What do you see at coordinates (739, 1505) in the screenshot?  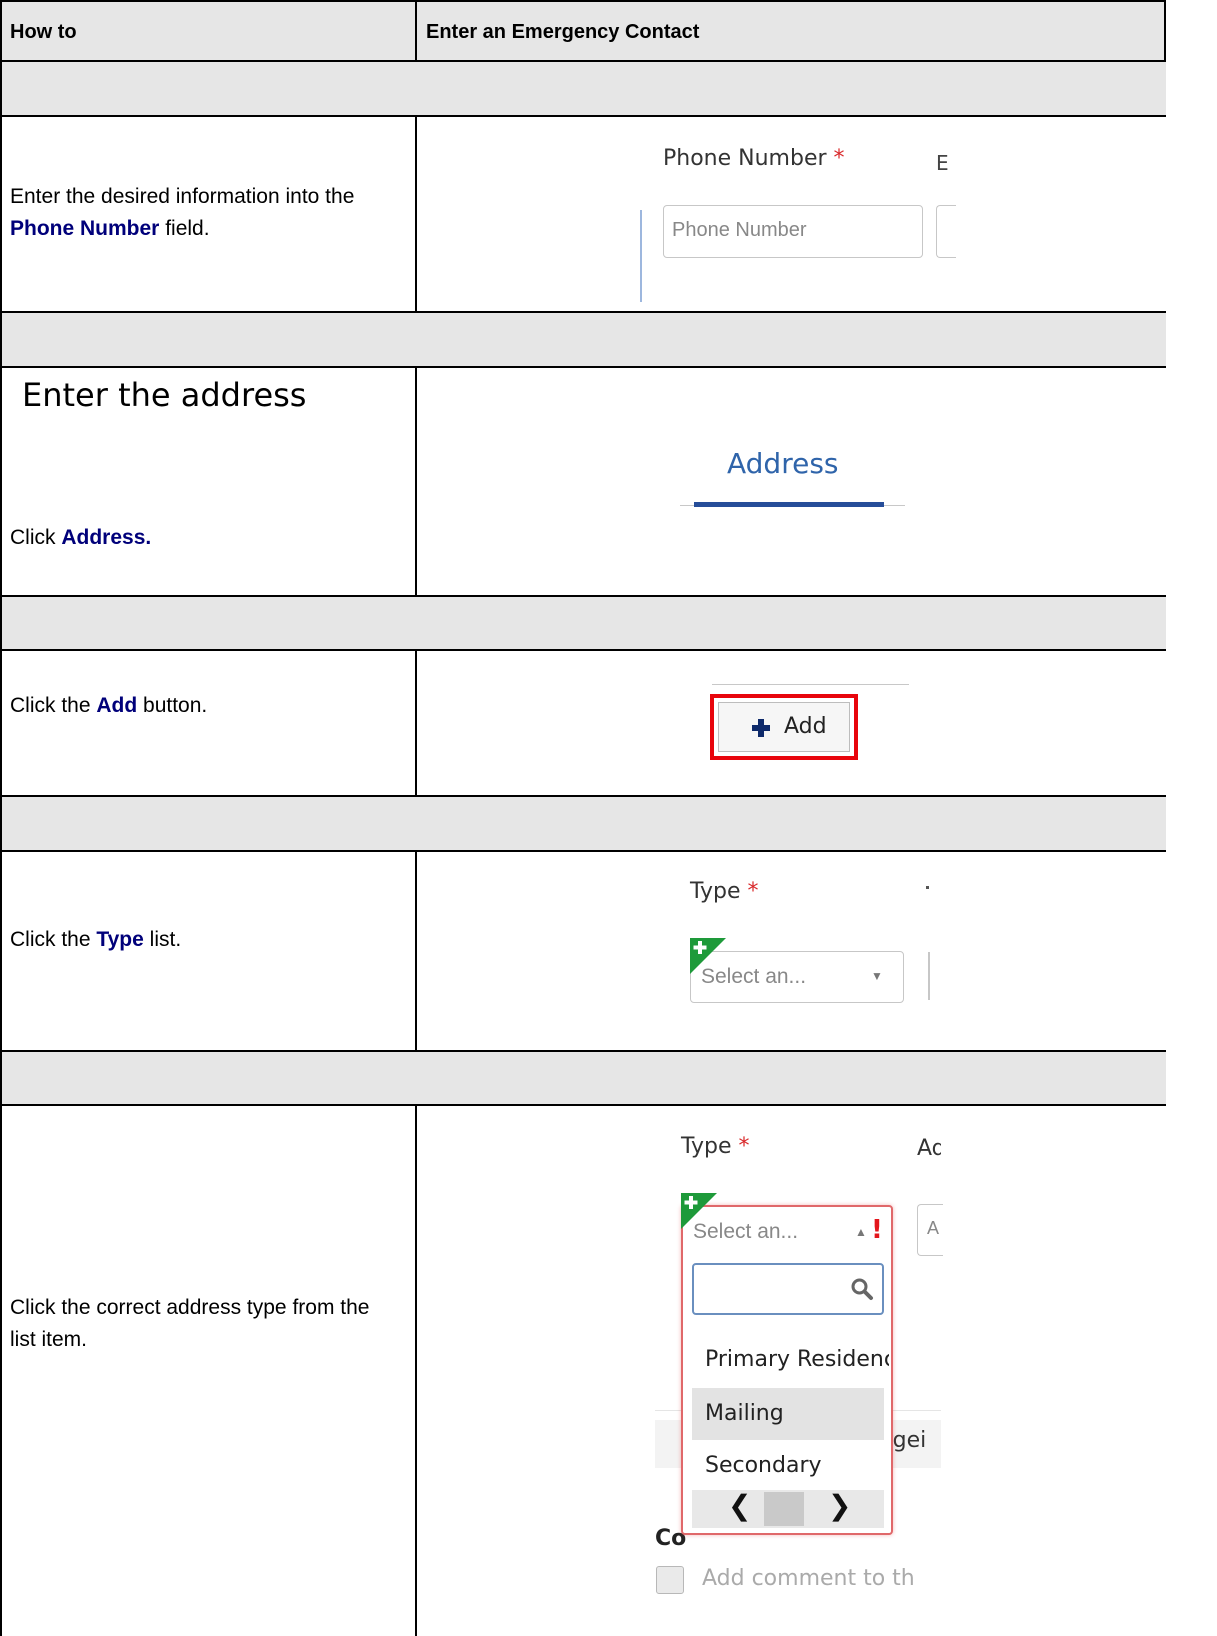 I see `chevron-left-icon: ❮` at bounding box center [739, 1505].